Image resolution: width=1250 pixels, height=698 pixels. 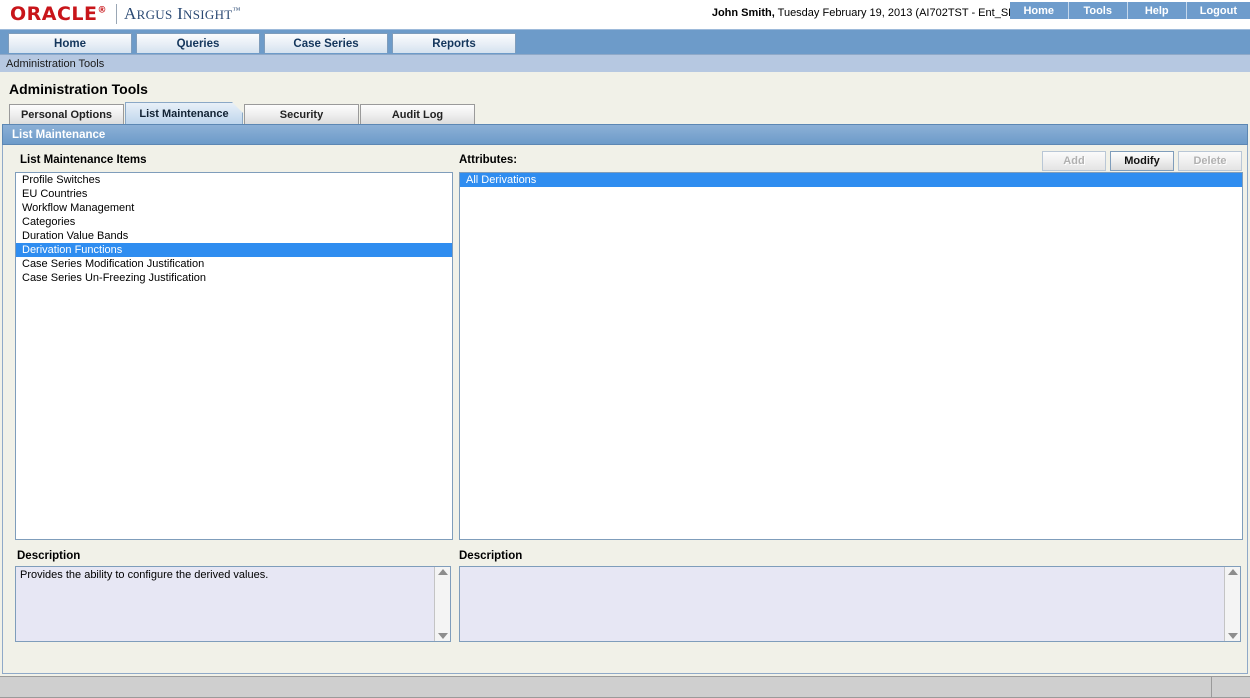 What do you see at coordinates (49, 556) in the screenshot?
I see `description-label-left: Description` at bounding box center [49, 556].